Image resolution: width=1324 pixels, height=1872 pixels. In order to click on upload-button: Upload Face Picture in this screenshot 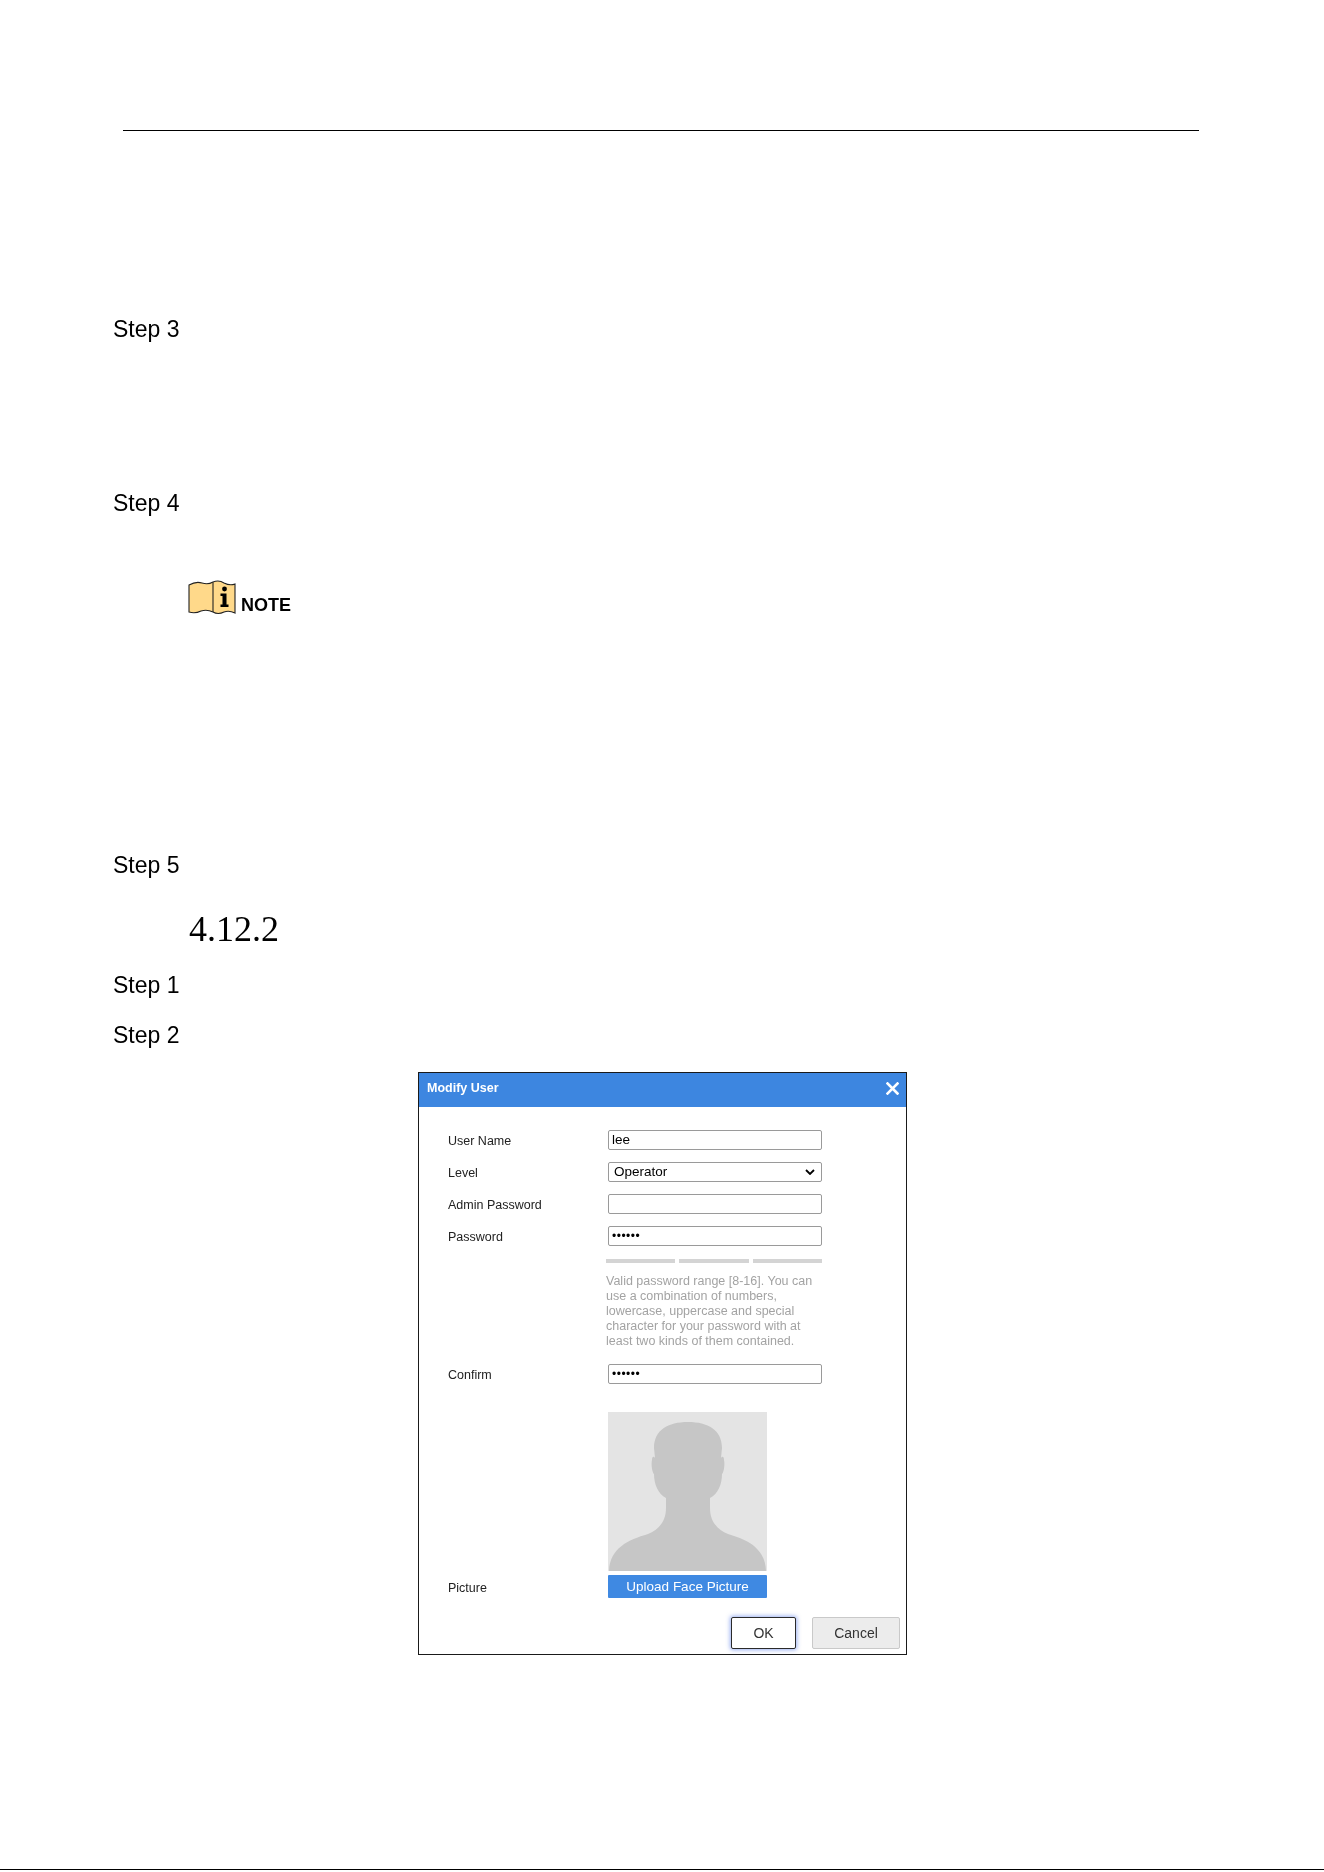, I will do `click(687, 1586)`.